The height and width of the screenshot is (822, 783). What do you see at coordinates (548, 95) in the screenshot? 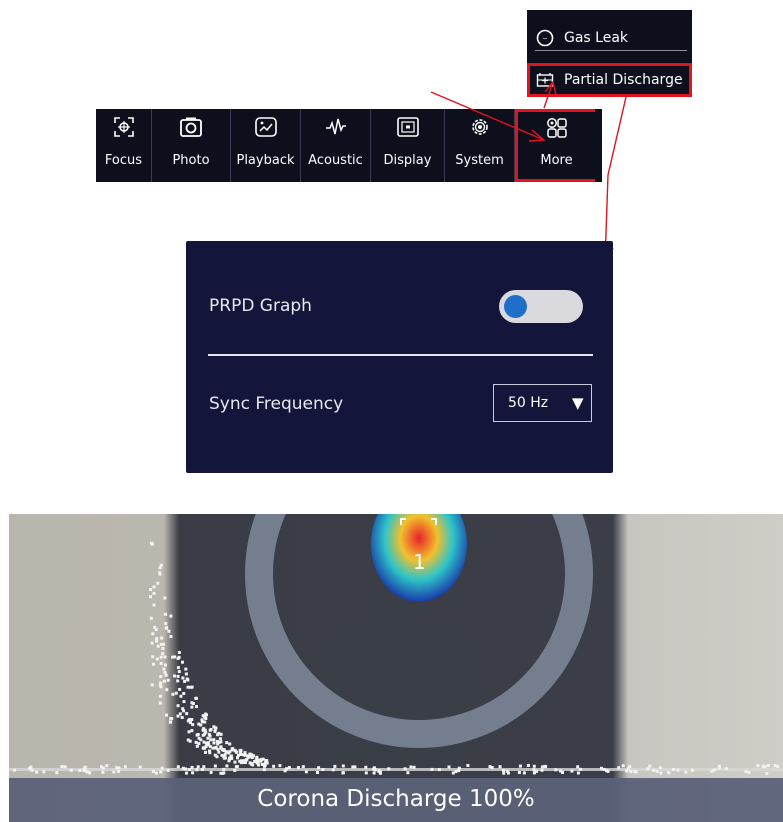
I see `arrow-to-partial-discharge` at bounding box center [548, 95].